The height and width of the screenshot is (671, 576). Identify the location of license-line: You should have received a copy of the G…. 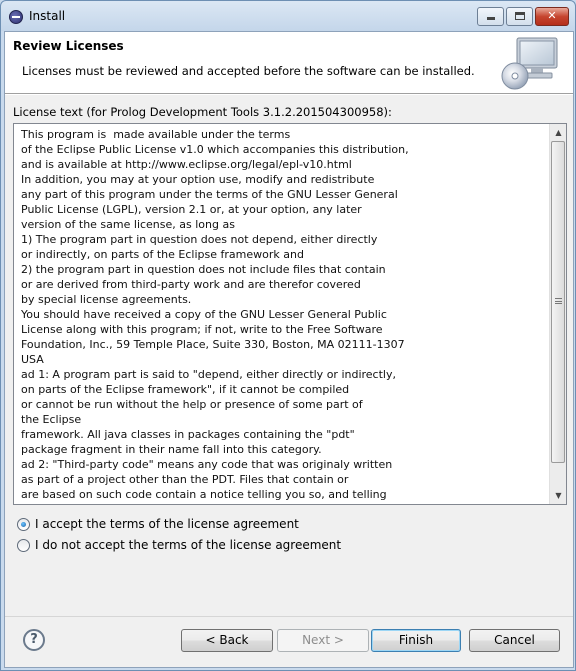
(204, 314).